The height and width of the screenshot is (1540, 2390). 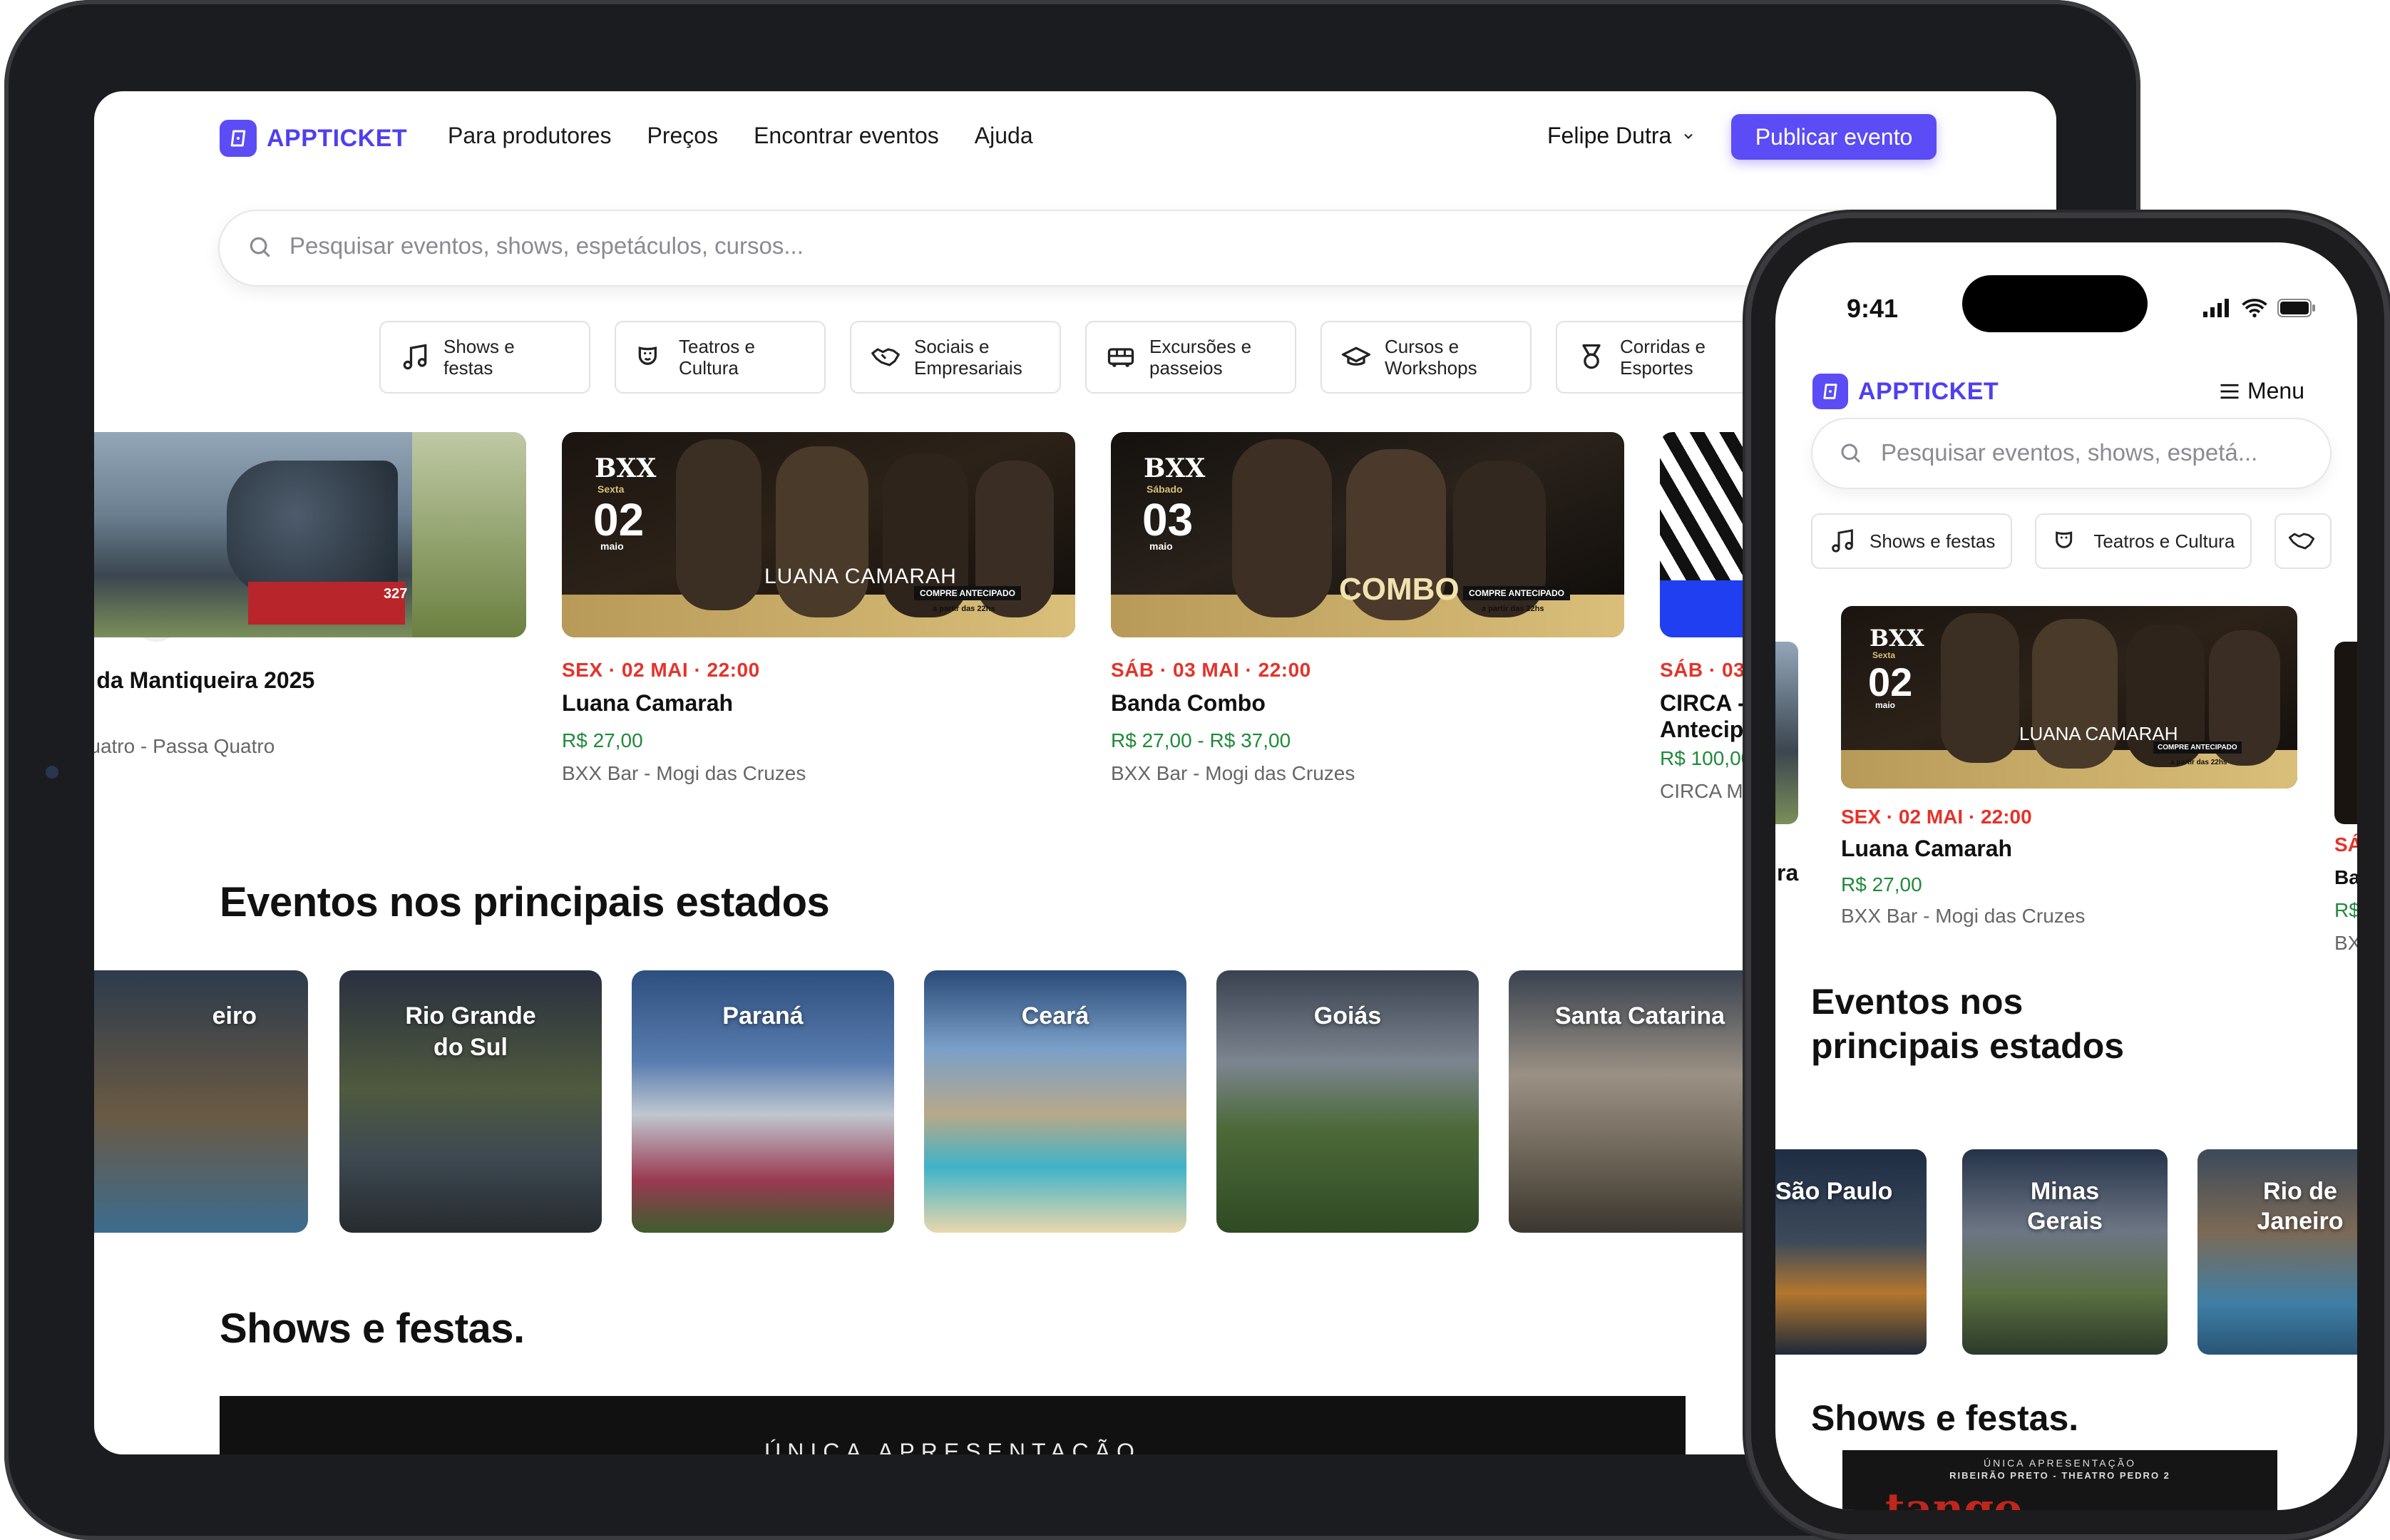 What do you see at coordinates (763, 1016) in the screenshot?
I see `state-name: Paraná` at bounding box center [763, 1016].